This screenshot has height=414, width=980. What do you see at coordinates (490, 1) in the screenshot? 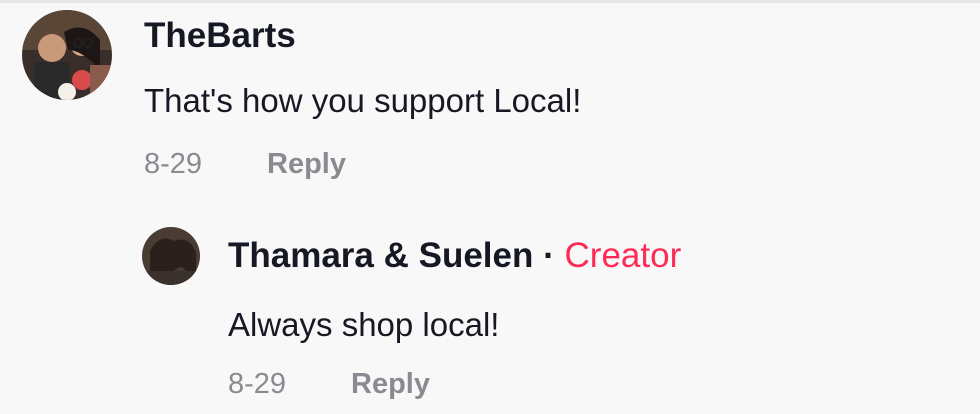
I see `top-divider` at bounding box center [490, 1].